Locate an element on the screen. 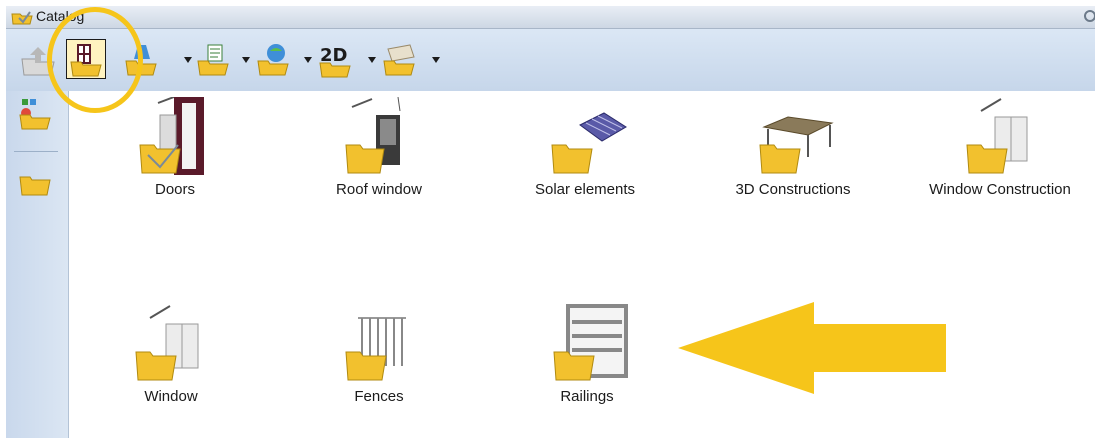  catalog-item-label: Window is located at coordinates (171, 396).